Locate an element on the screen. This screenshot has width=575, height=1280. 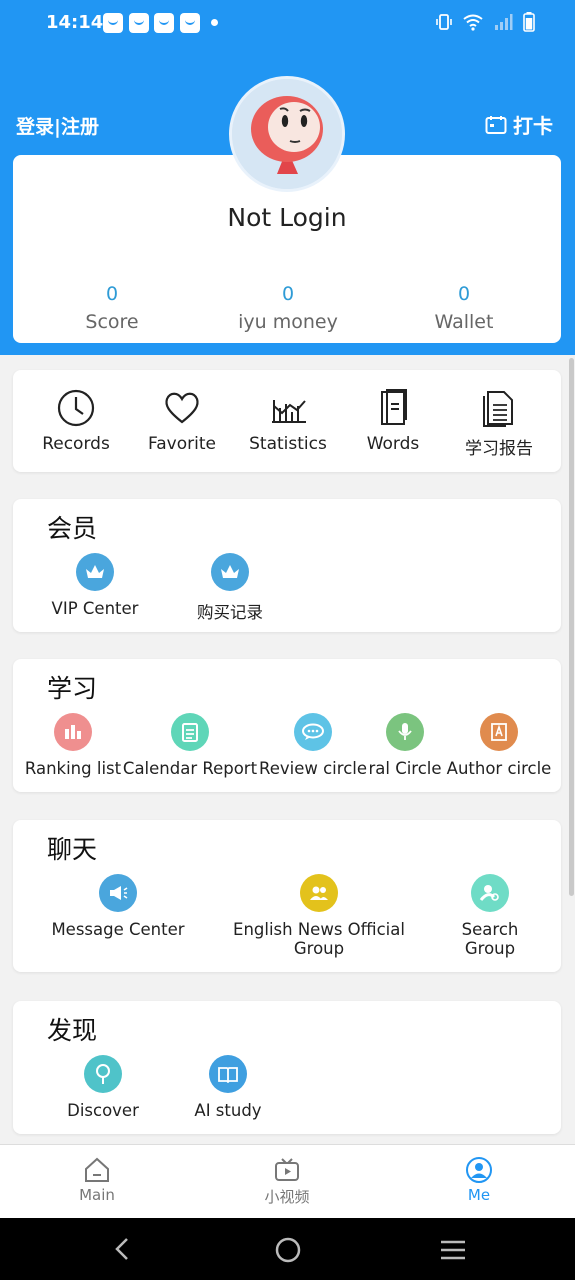
user-name: Not Login is located at coordinates (287, 217).